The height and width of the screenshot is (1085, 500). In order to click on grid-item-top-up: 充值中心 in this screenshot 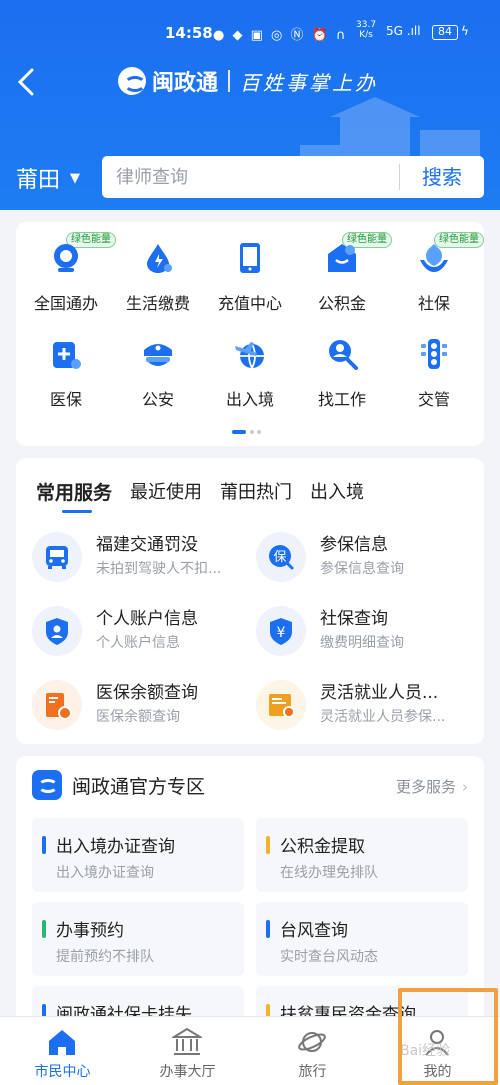, I will do `click(250, 267)`.